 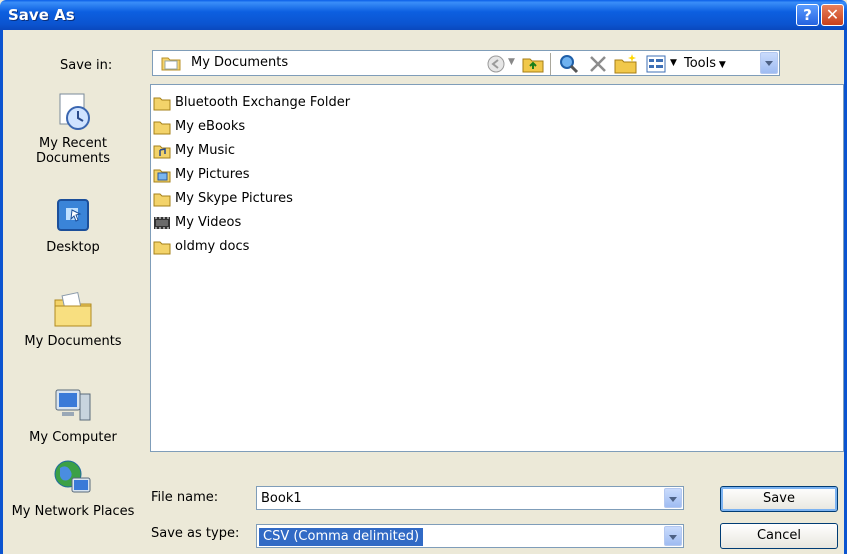 I want to click on delete-icon, so click(x=598, y=64).